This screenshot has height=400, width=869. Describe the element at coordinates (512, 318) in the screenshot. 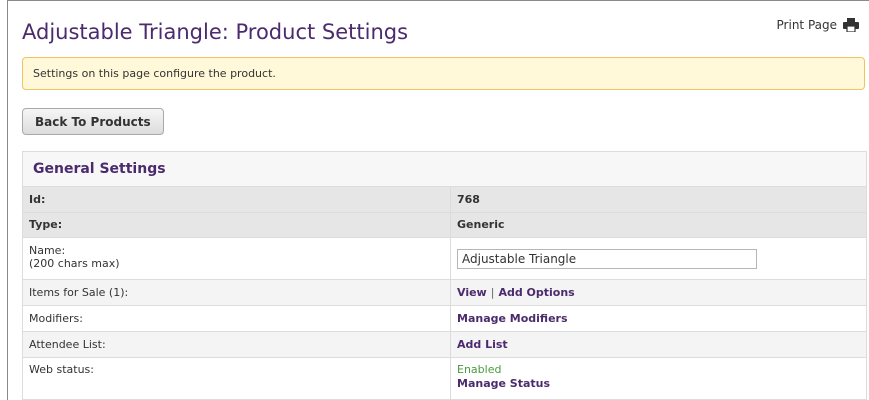

I see `manage-modifiers-link: Manage Modifiers` at that location.